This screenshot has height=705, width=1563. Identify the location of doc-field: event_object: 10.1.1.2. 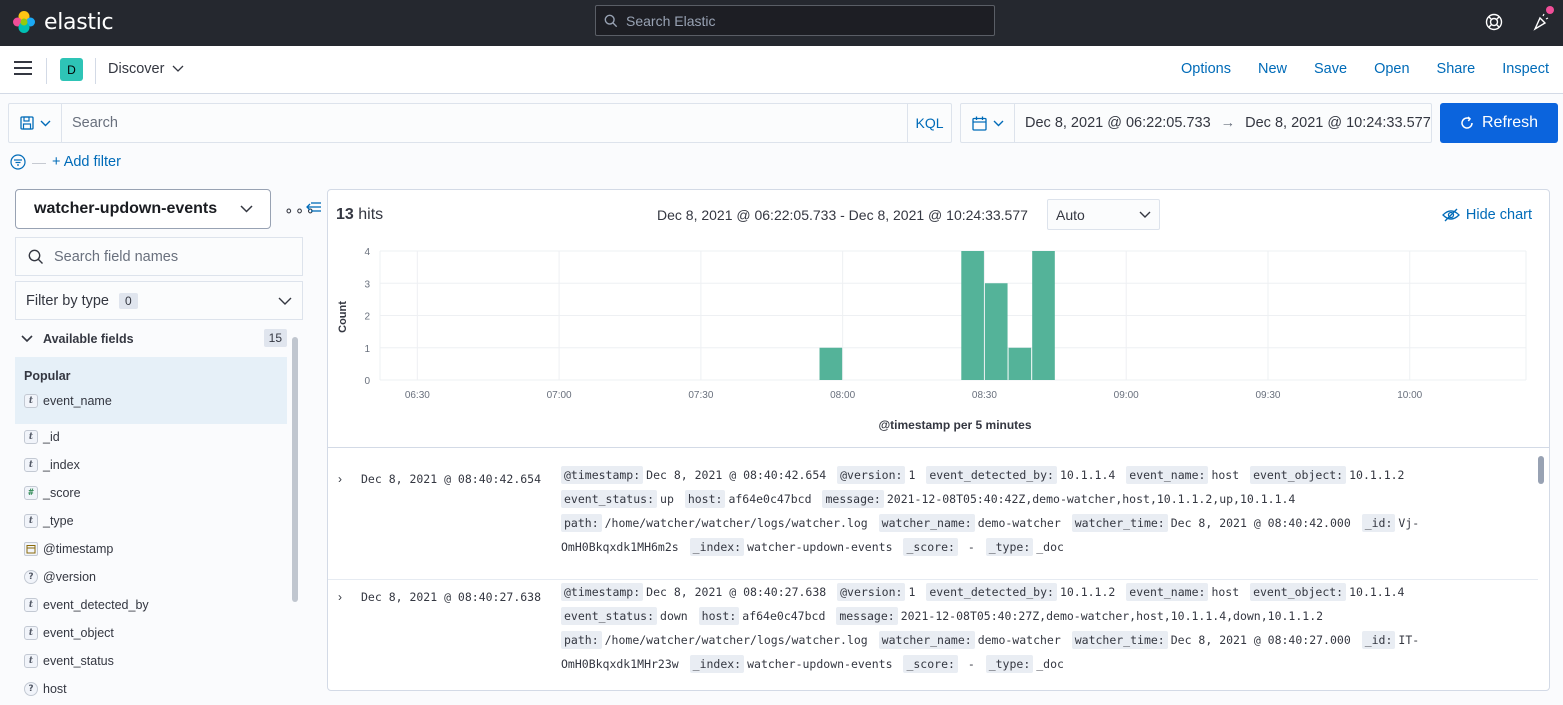
(1327, 475).